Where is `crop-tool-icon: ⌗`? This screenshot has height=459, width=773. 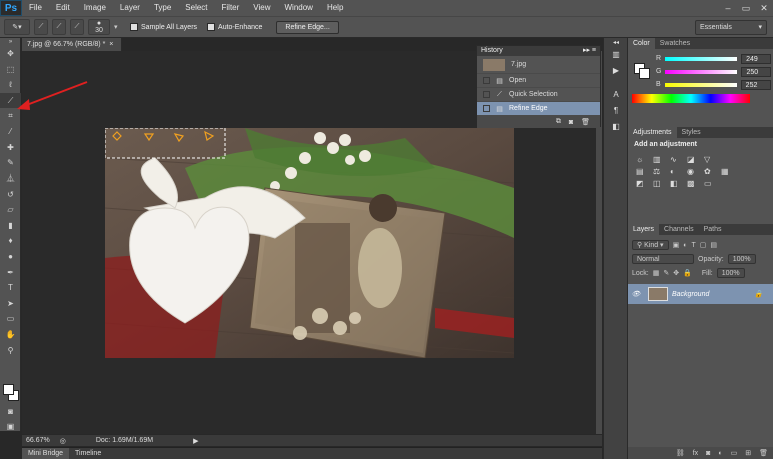 crop-tool-icon: ⌗ is located at coordinates (10, 116).